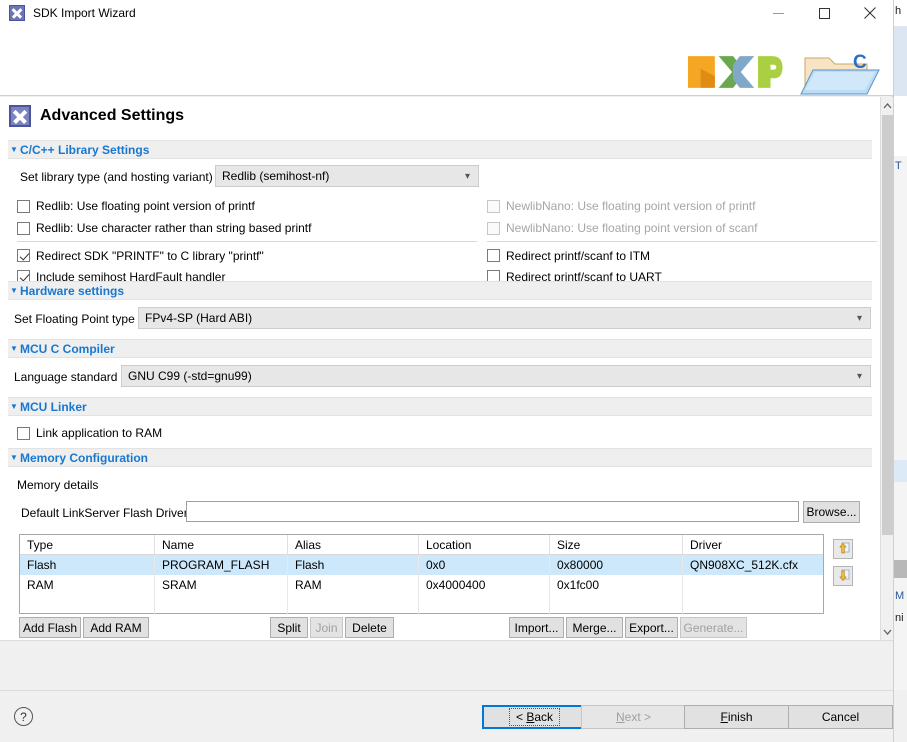 The width and height of the screenshot is (907, 742). Describe the element at coordinates (840, 717) in the screenshot. I see `cancel-button: Cancel` at that location.